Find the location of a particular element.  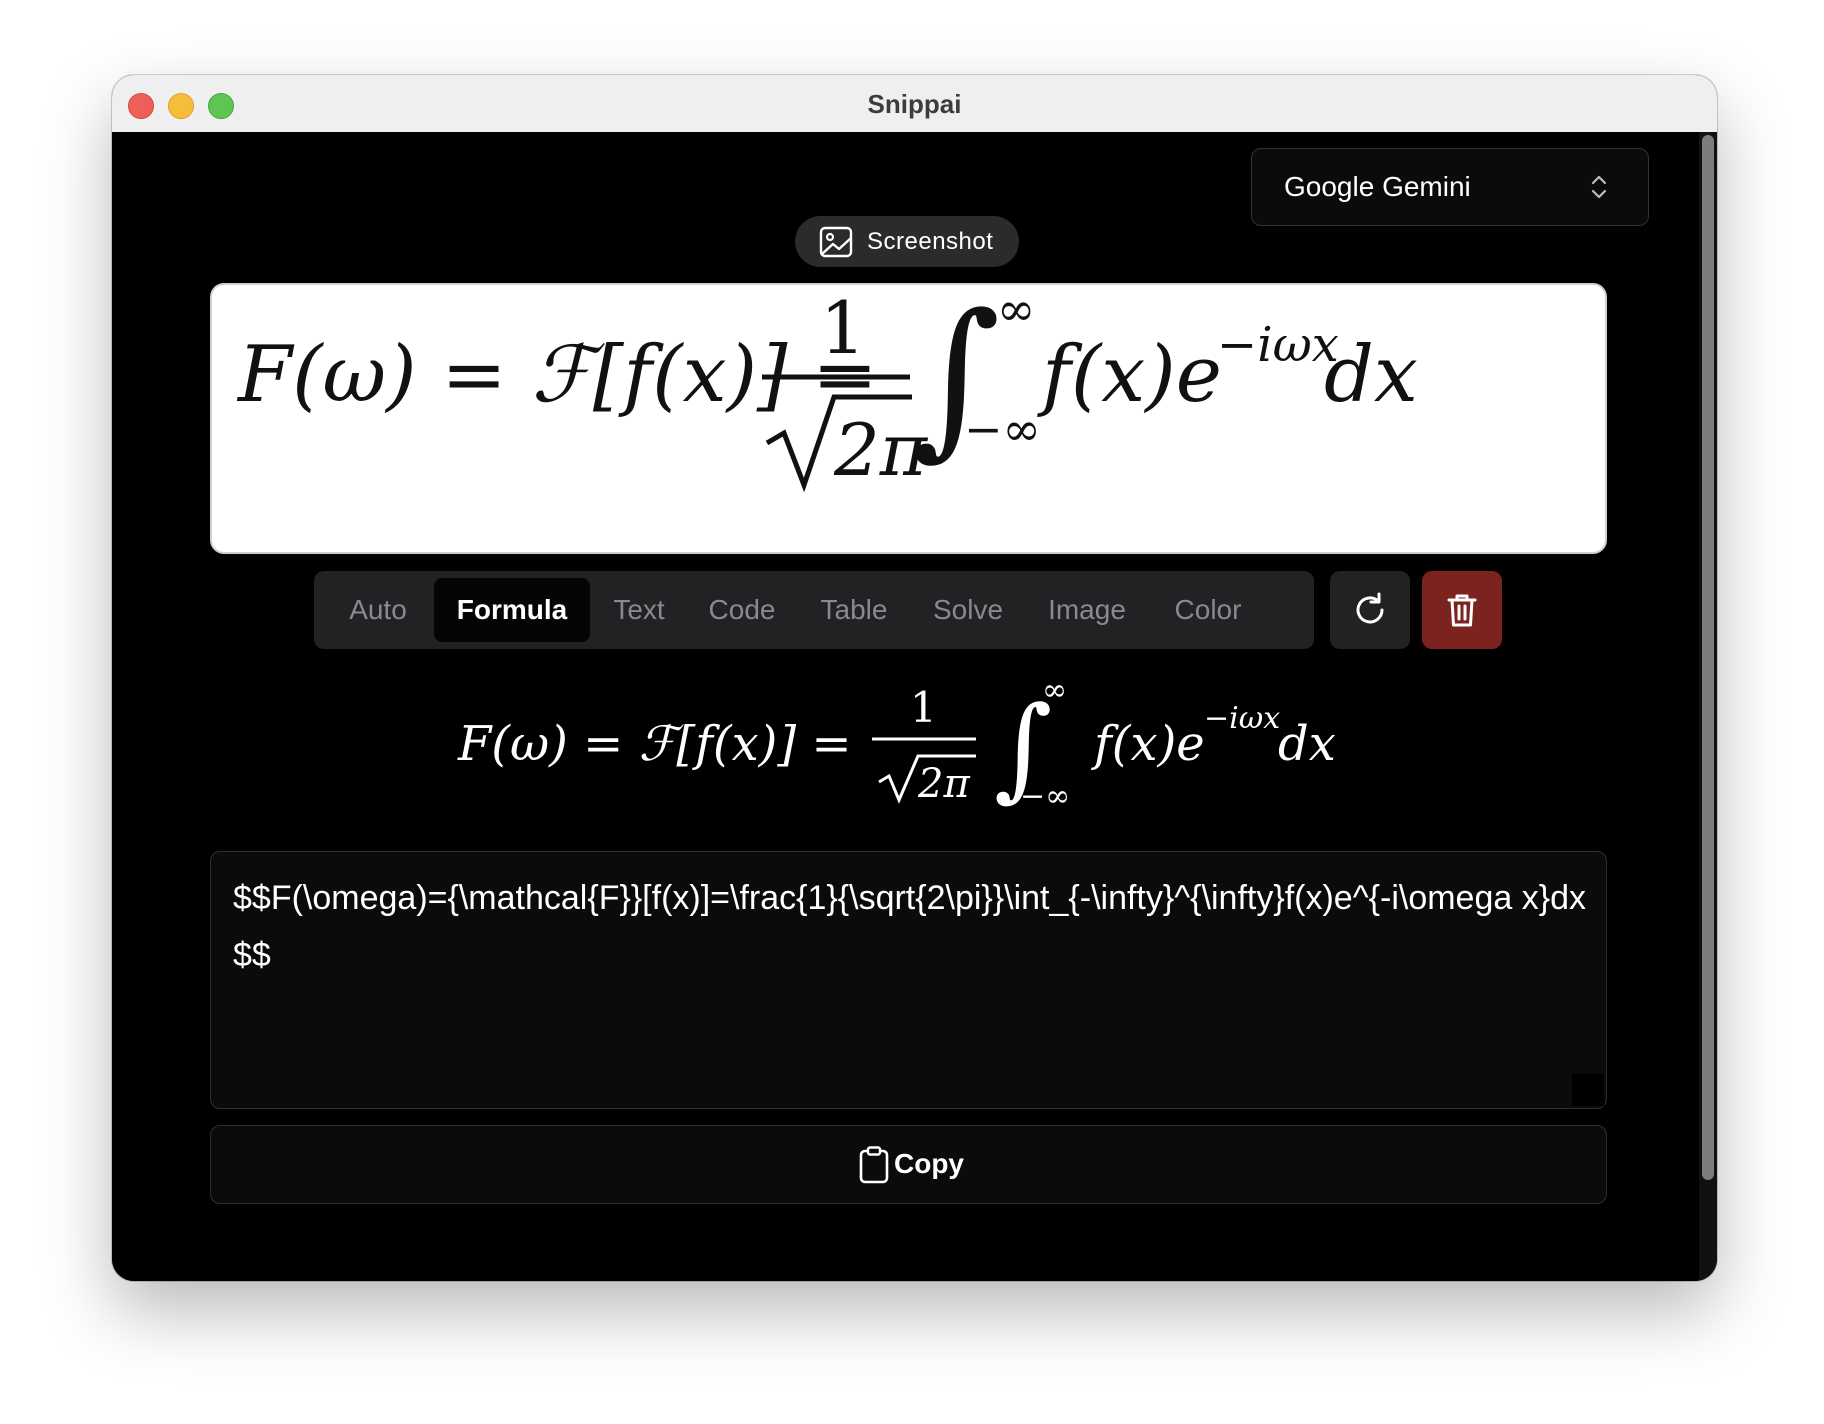

model-select: Google Gemini is located at coordinates (1450, 187).